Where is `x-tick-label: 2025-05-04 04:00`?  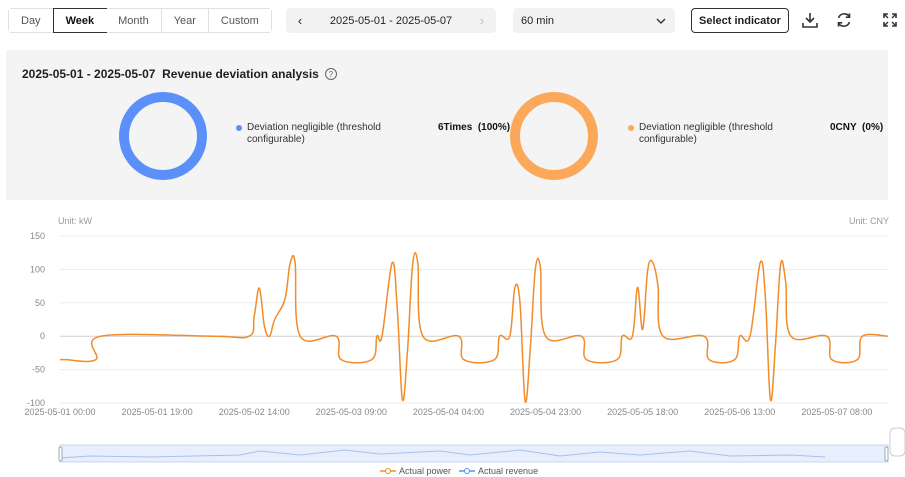 x-tick-label: 2025-05-04 04:00 is located at coordinates (448, 412).